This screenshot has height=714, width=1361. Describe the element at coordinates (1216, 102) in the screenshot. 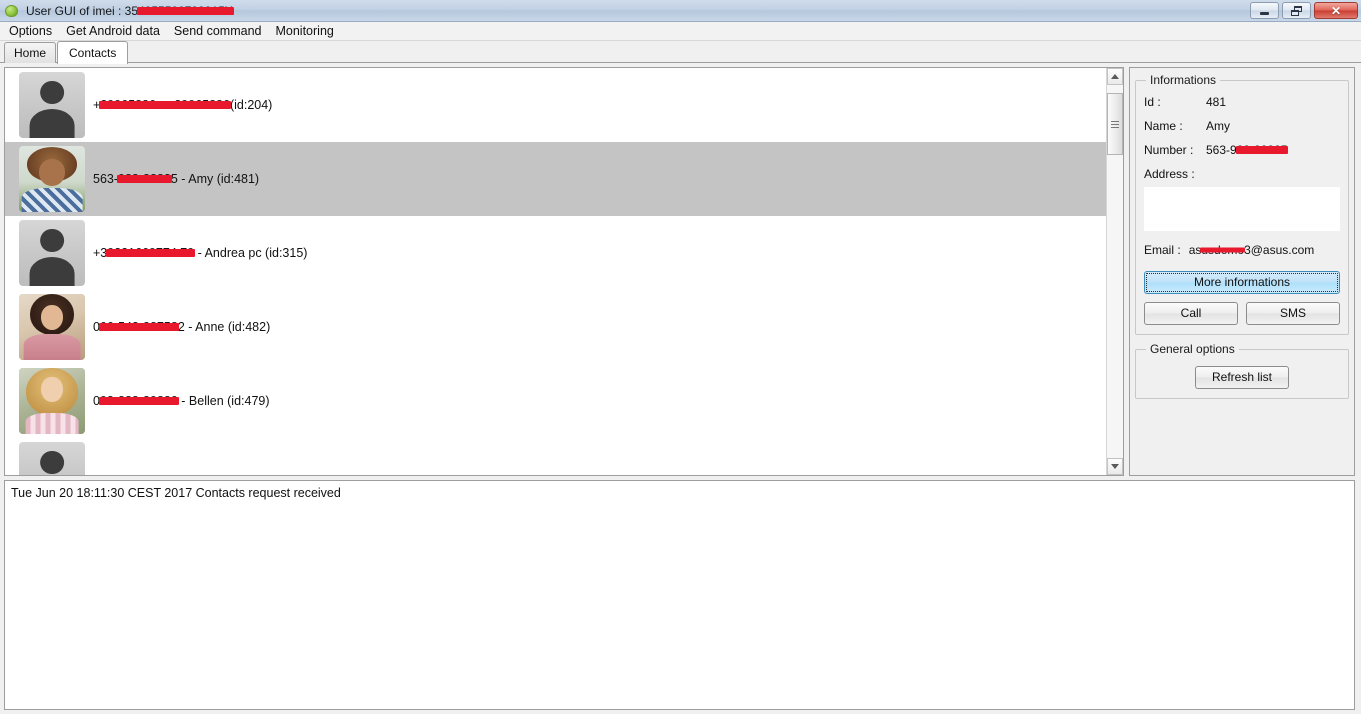

I see `id-value: 481` at that location.